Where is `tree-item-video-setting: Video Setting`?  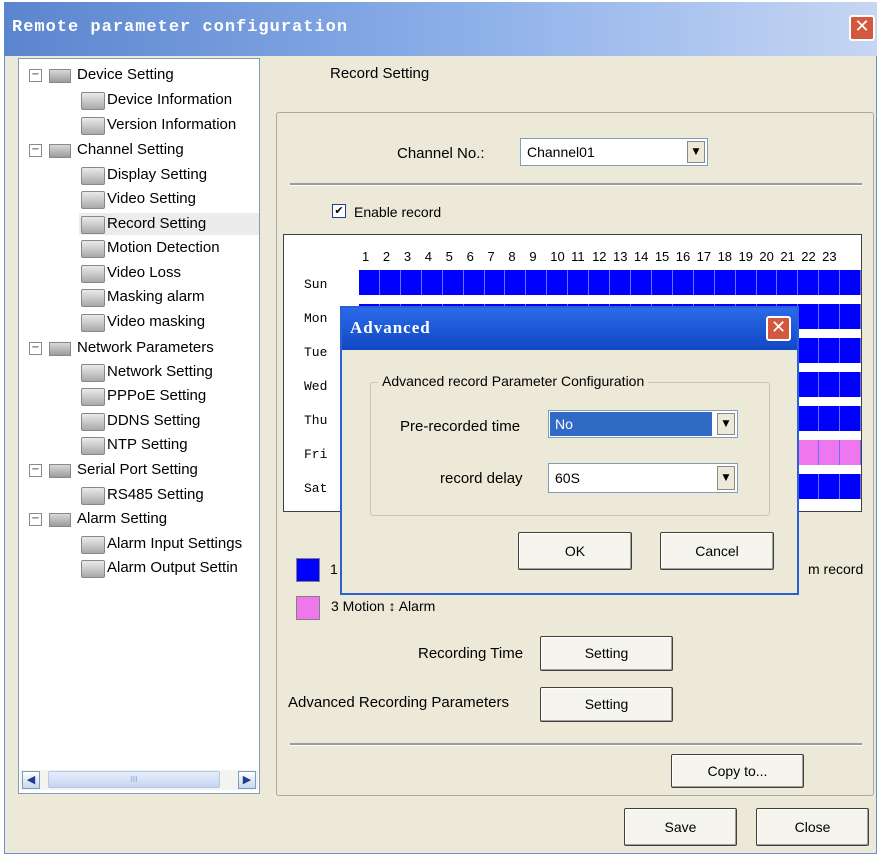 tree-item-video-setting: Video Setting is located at coordinates (151, 199).